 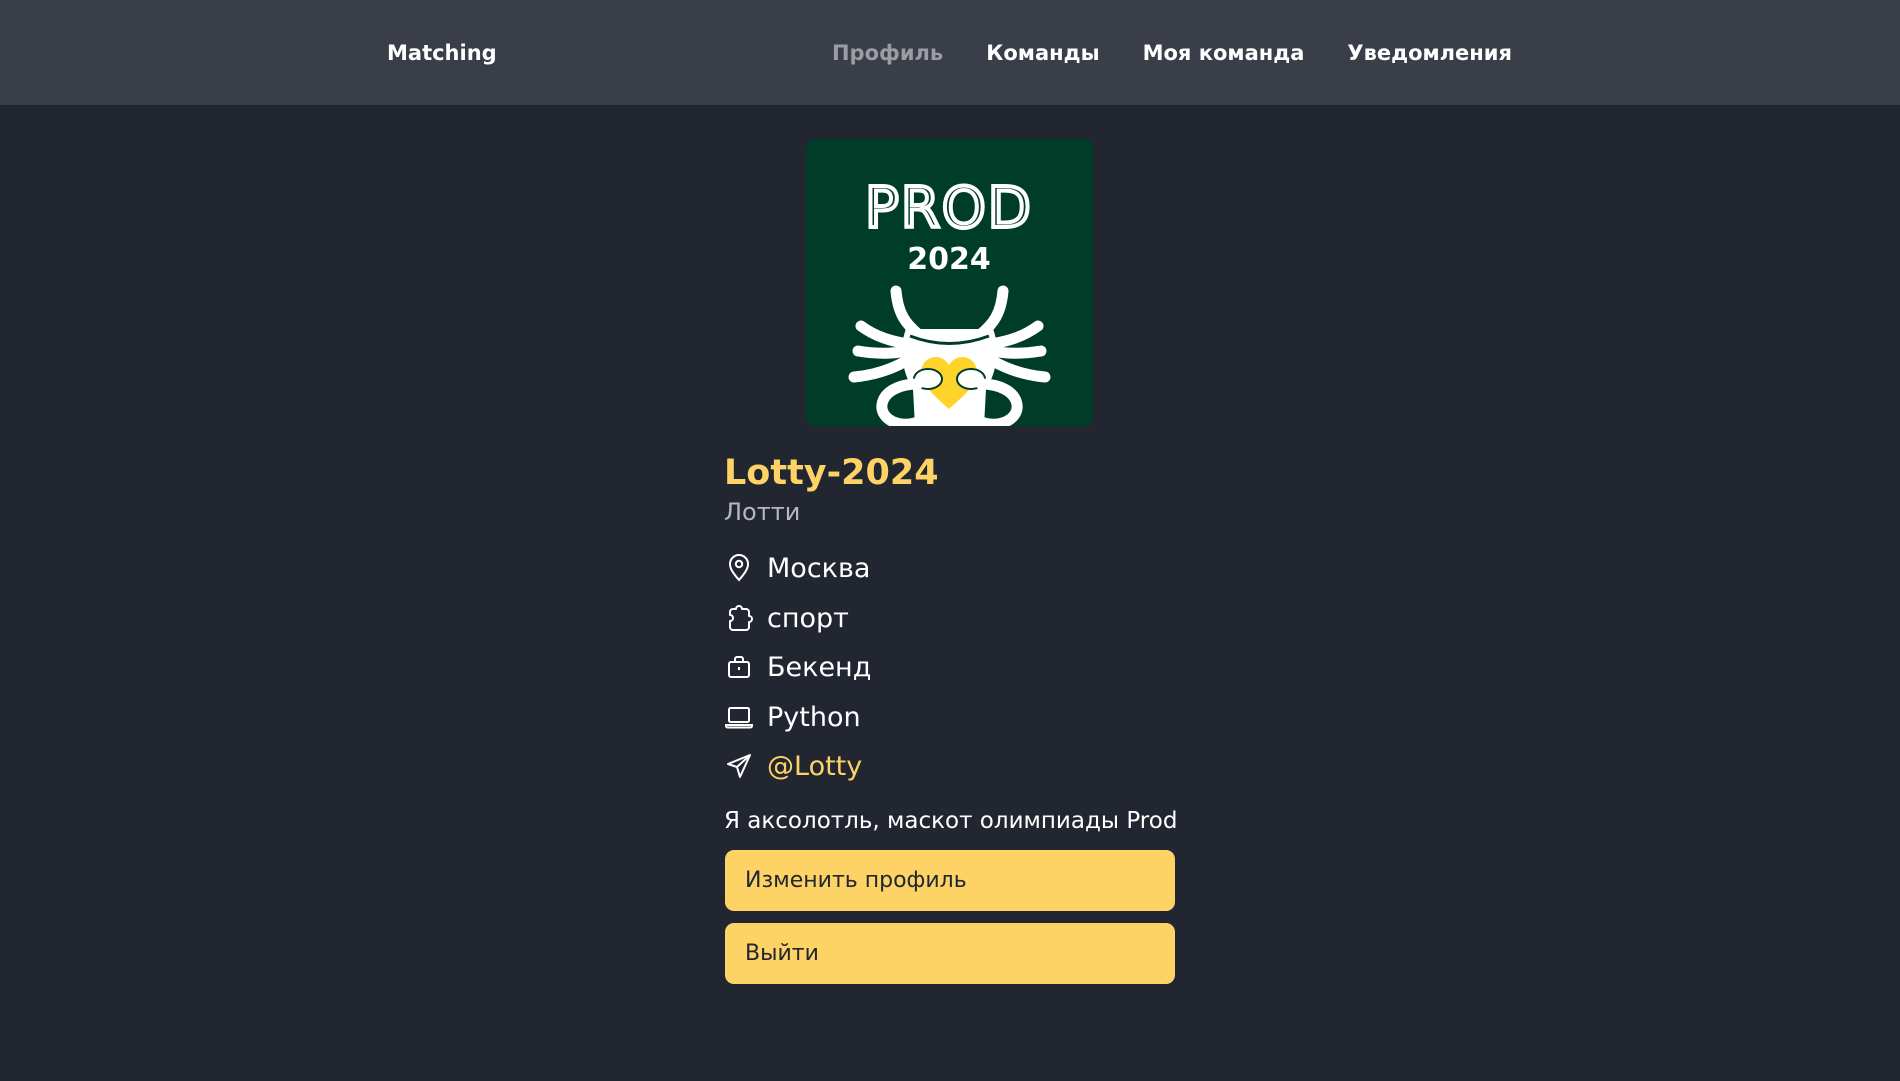 I want to click on nav-links: Профиль Команды Моя команда Уведомления, so click(x=1172, y=53).